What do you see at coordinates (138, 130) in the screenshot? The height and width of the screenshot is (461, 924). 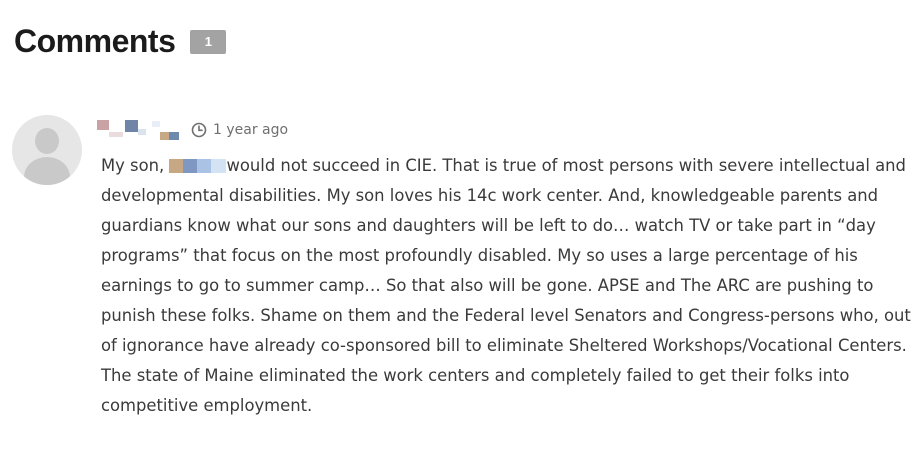 I see `author-name-redacted` at bounding box center [138, 130].